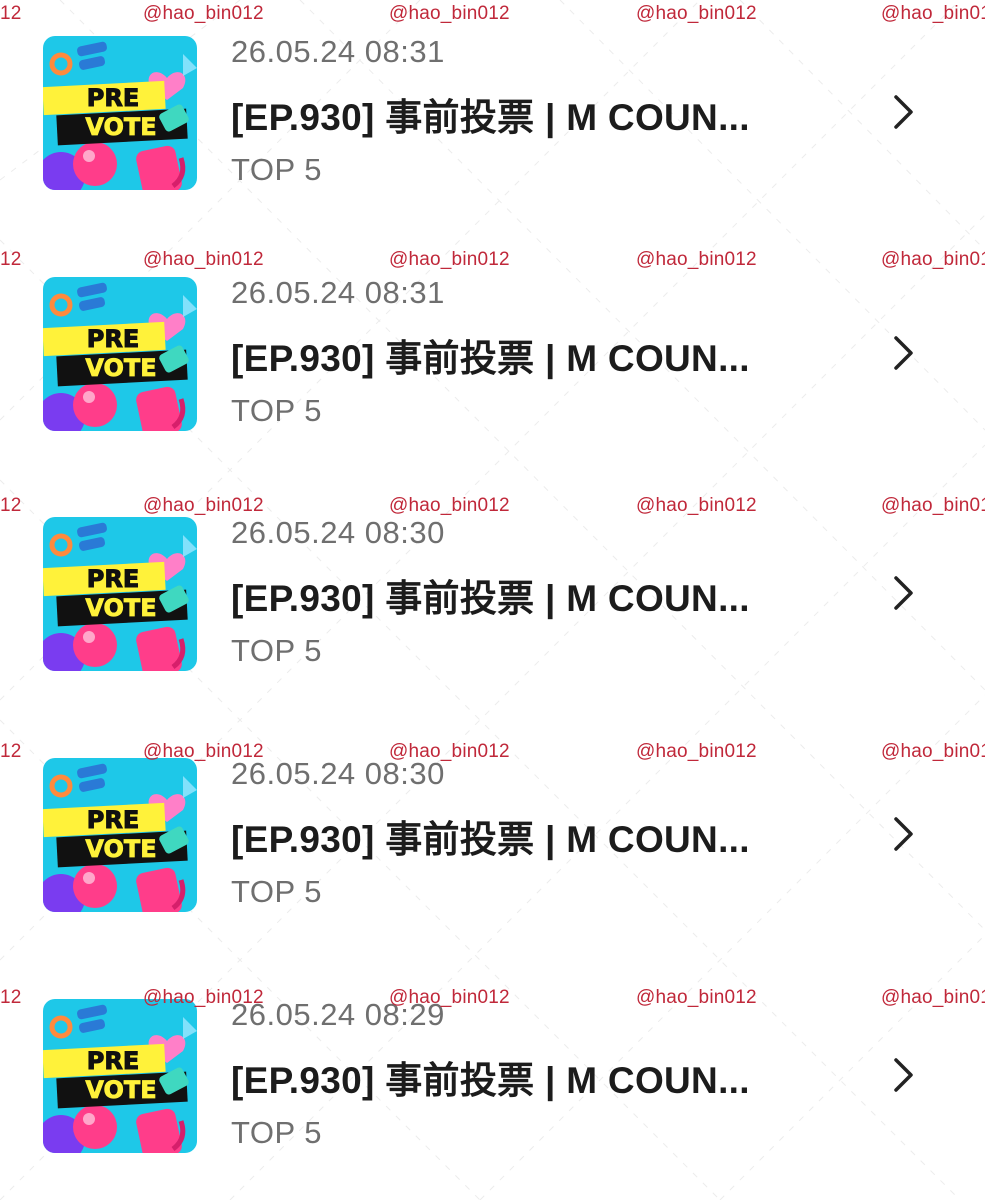 The height and width of the screenshot is (1200, 985). Describe the element at coordinates (338, 1014) in the screenshot. I see `vote-date: 26.05.24 08:29` at that location.